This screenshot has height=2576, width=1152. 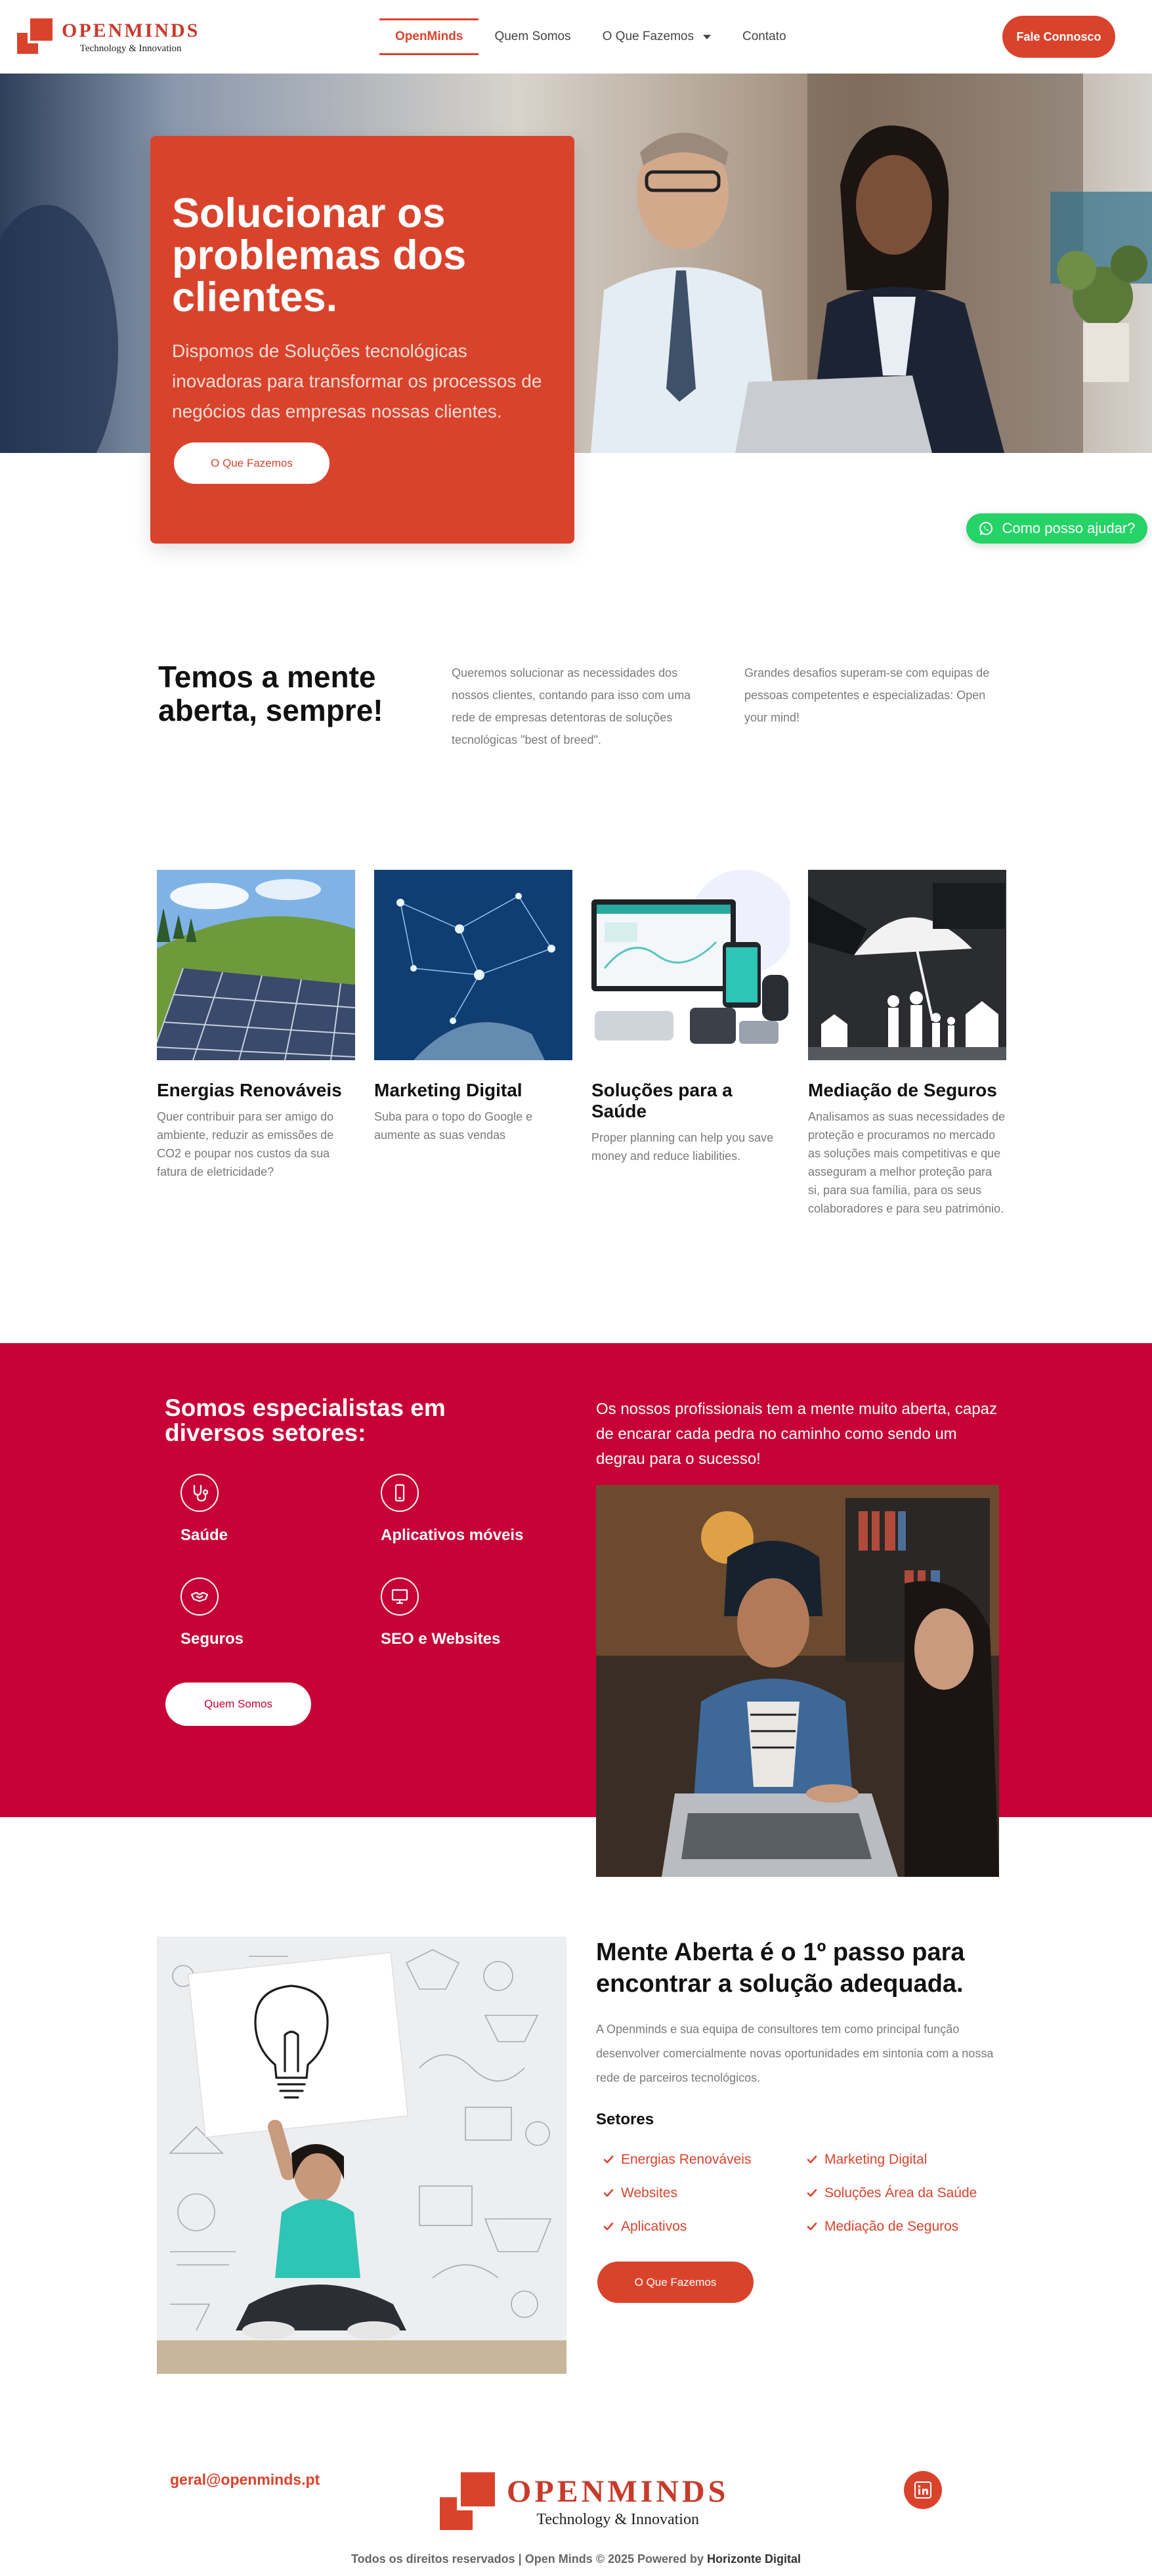 I want to click on handshake-icon, so click(x=200, y=1597).